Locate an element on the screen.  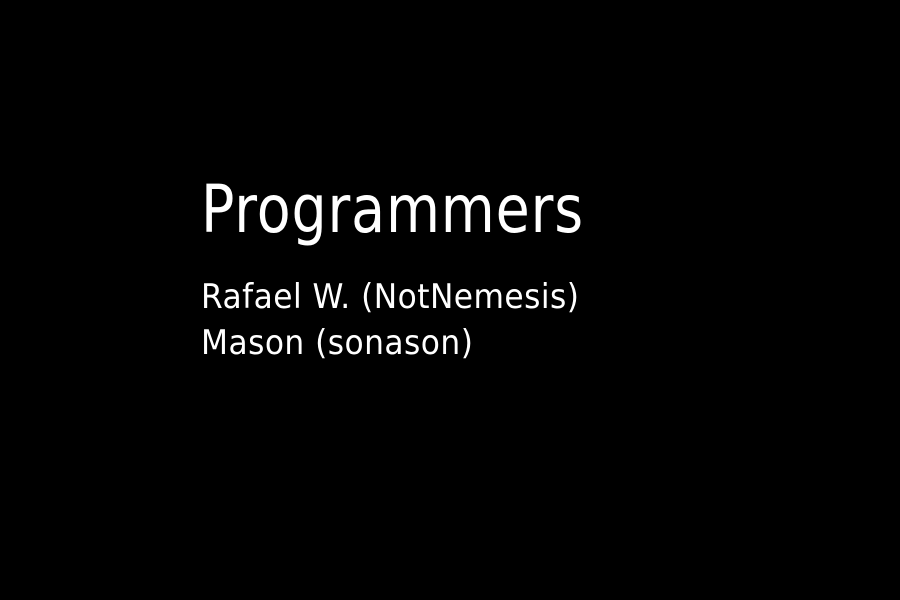
credits-section-title: Programmers is located at coordinates (392, 209).